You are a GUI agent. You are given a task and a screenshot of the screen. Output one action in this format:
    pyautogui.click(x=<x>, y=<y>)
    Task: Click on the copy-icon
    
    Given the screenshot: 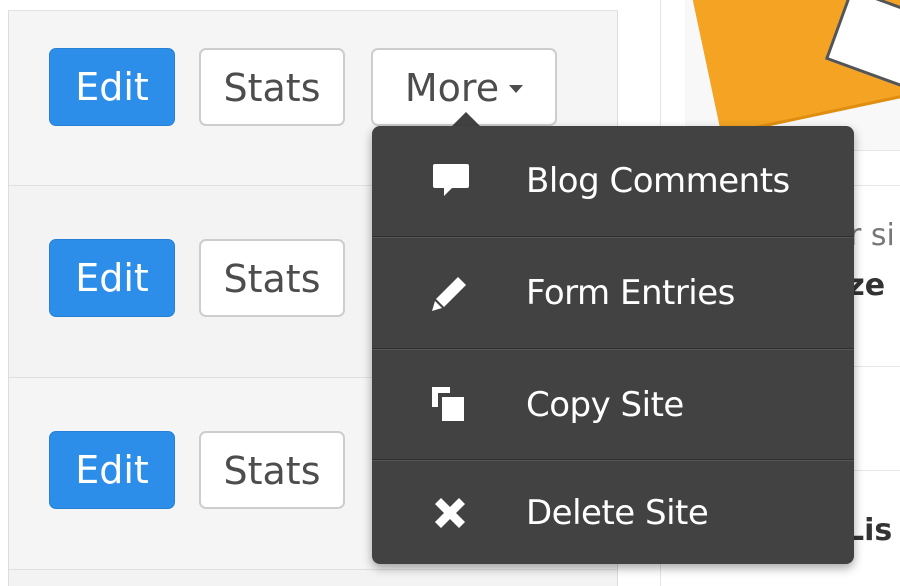 What is the action you would take?
    pyautogui.click(x=450, y=405)
    